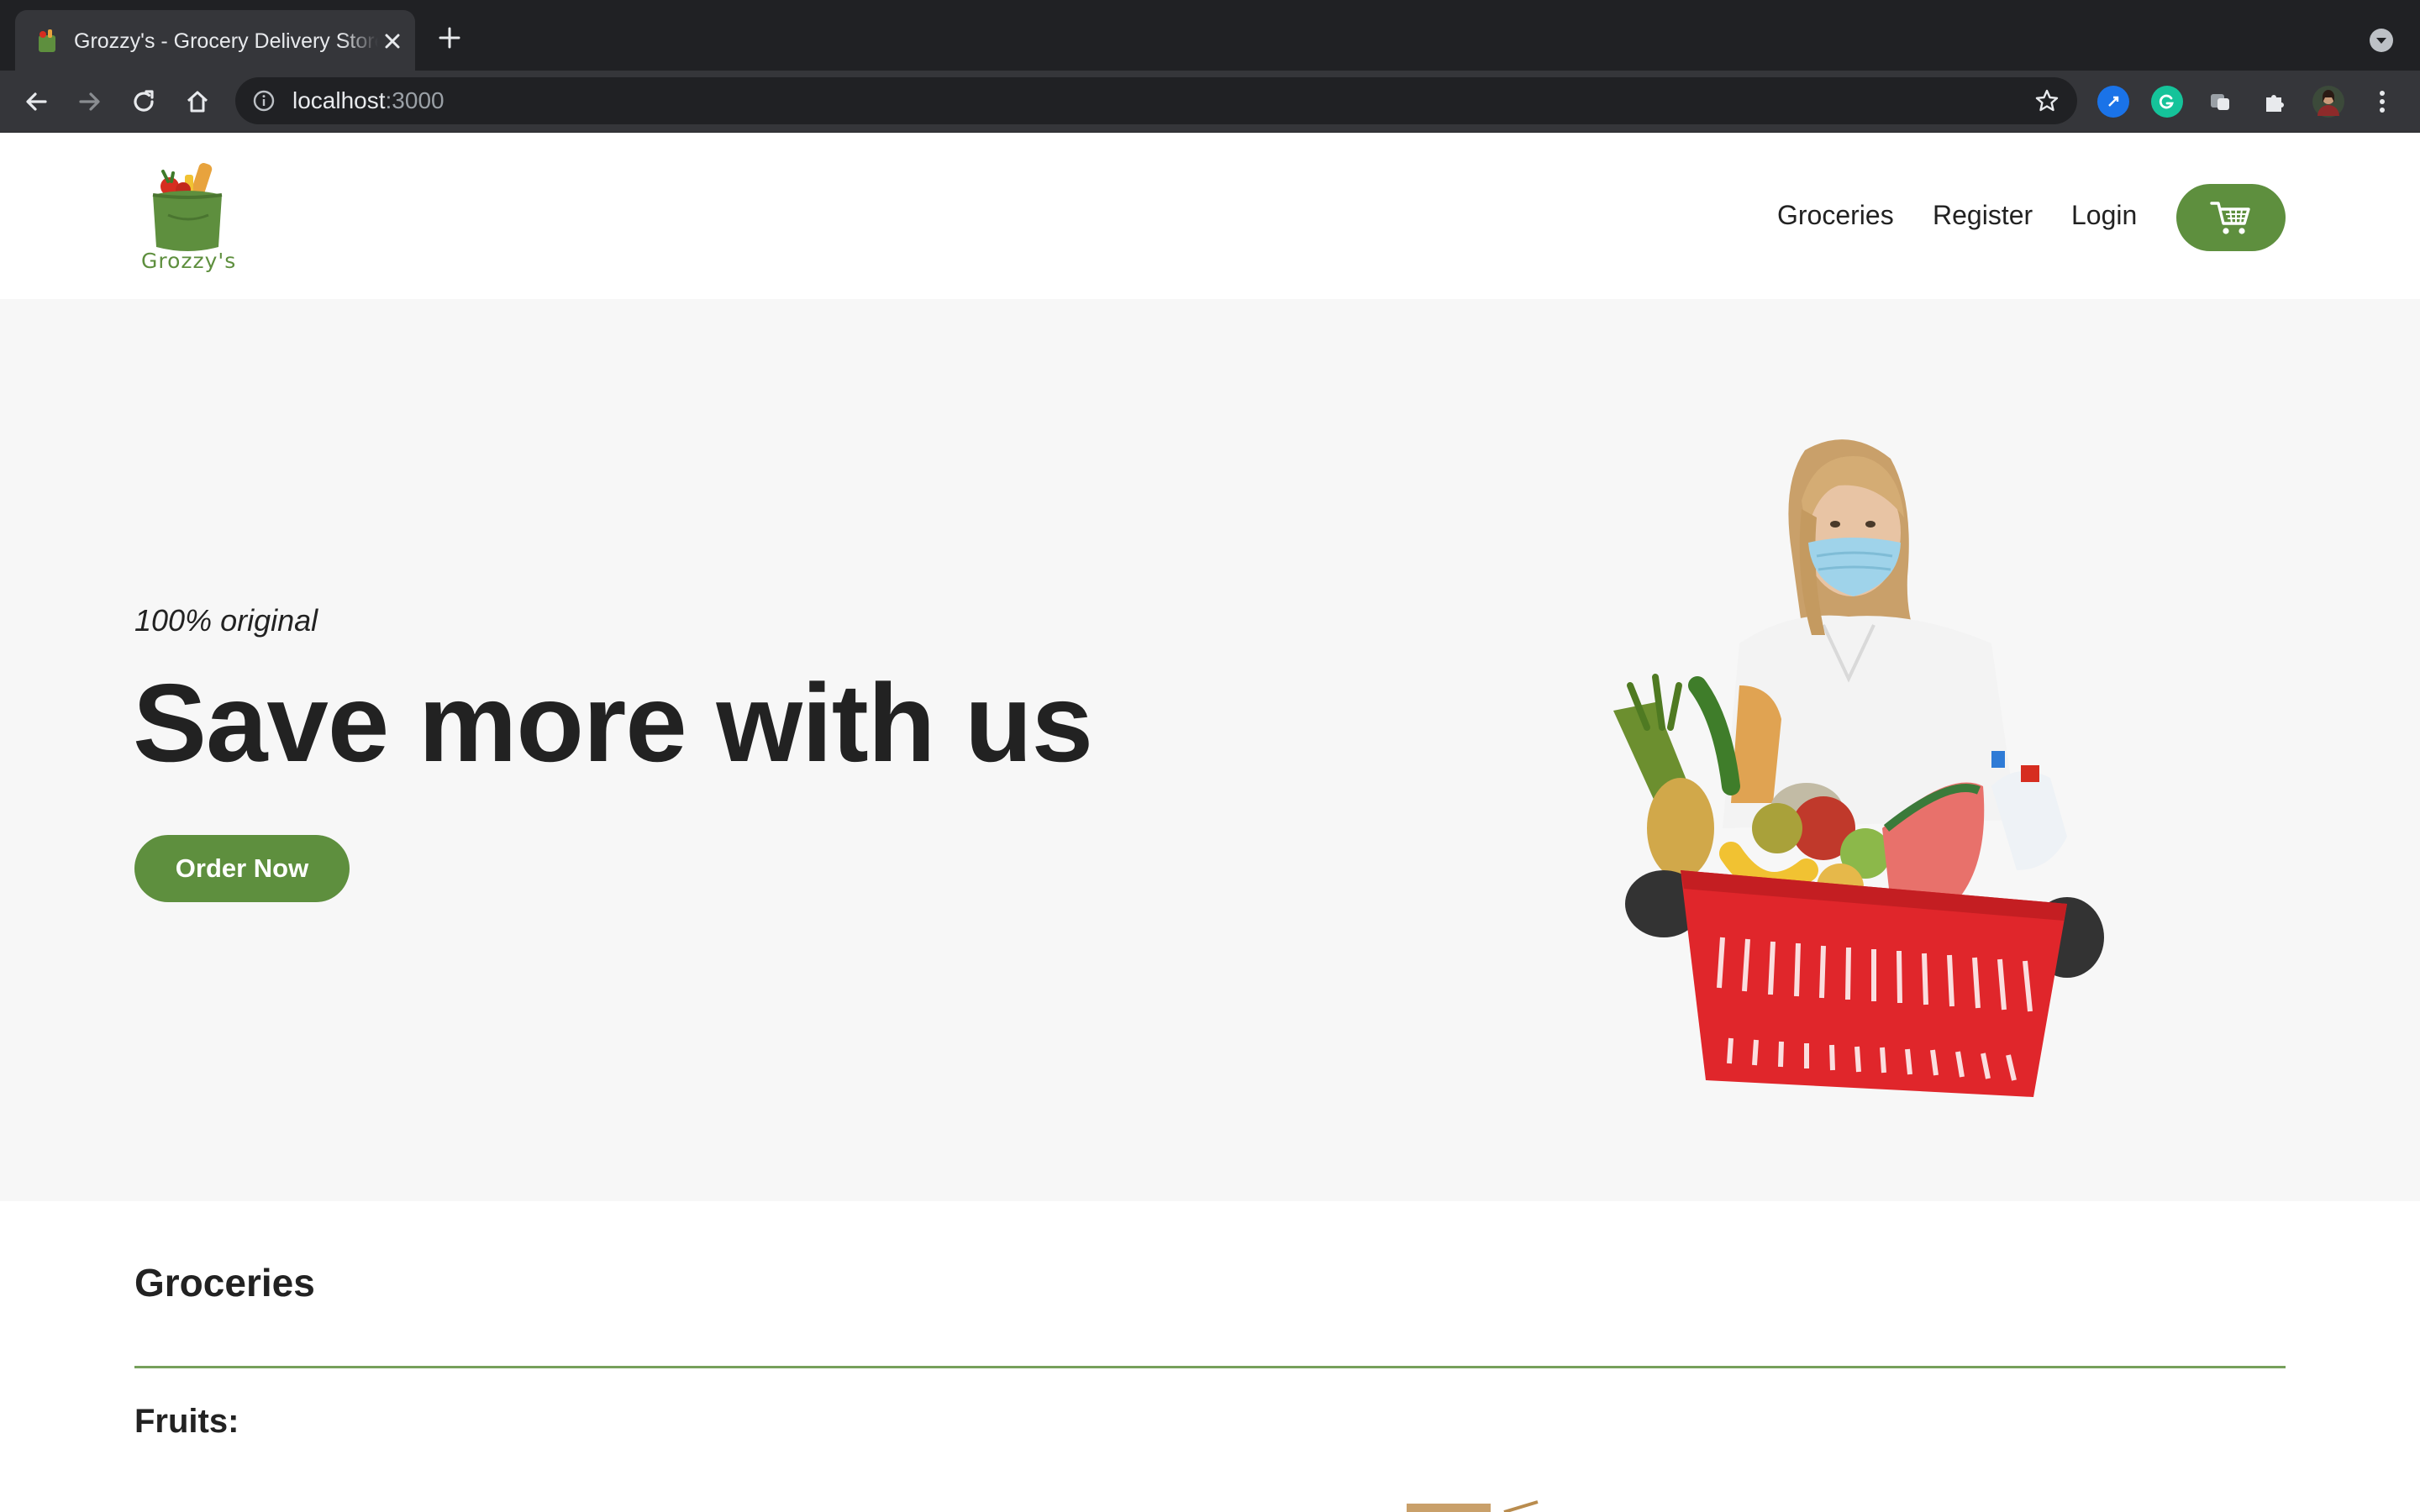 This screenshot has height=1512, width=2420. I want to click on cart-button, so click(2231, 217).